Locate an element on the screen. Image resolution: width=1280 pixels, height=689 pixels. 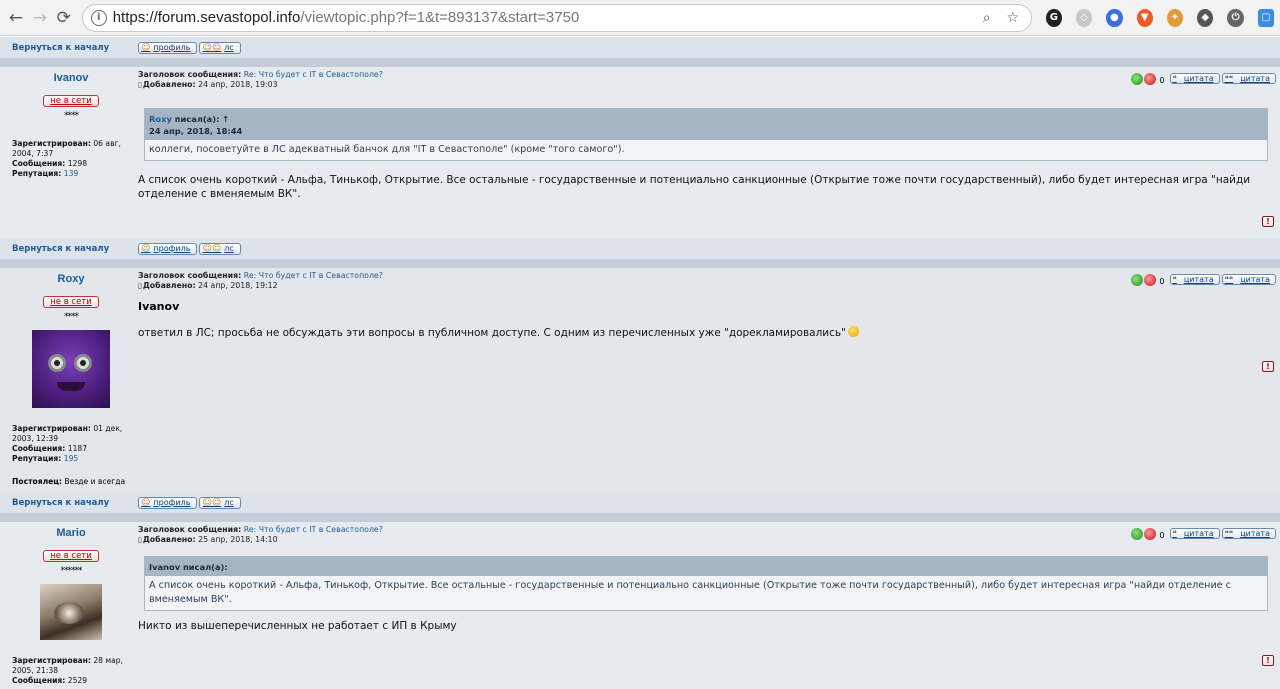
quote-header: Roxy писал(а): ↑ 24 апр, 2018, 18:44 is located at coordinates (706, 124).